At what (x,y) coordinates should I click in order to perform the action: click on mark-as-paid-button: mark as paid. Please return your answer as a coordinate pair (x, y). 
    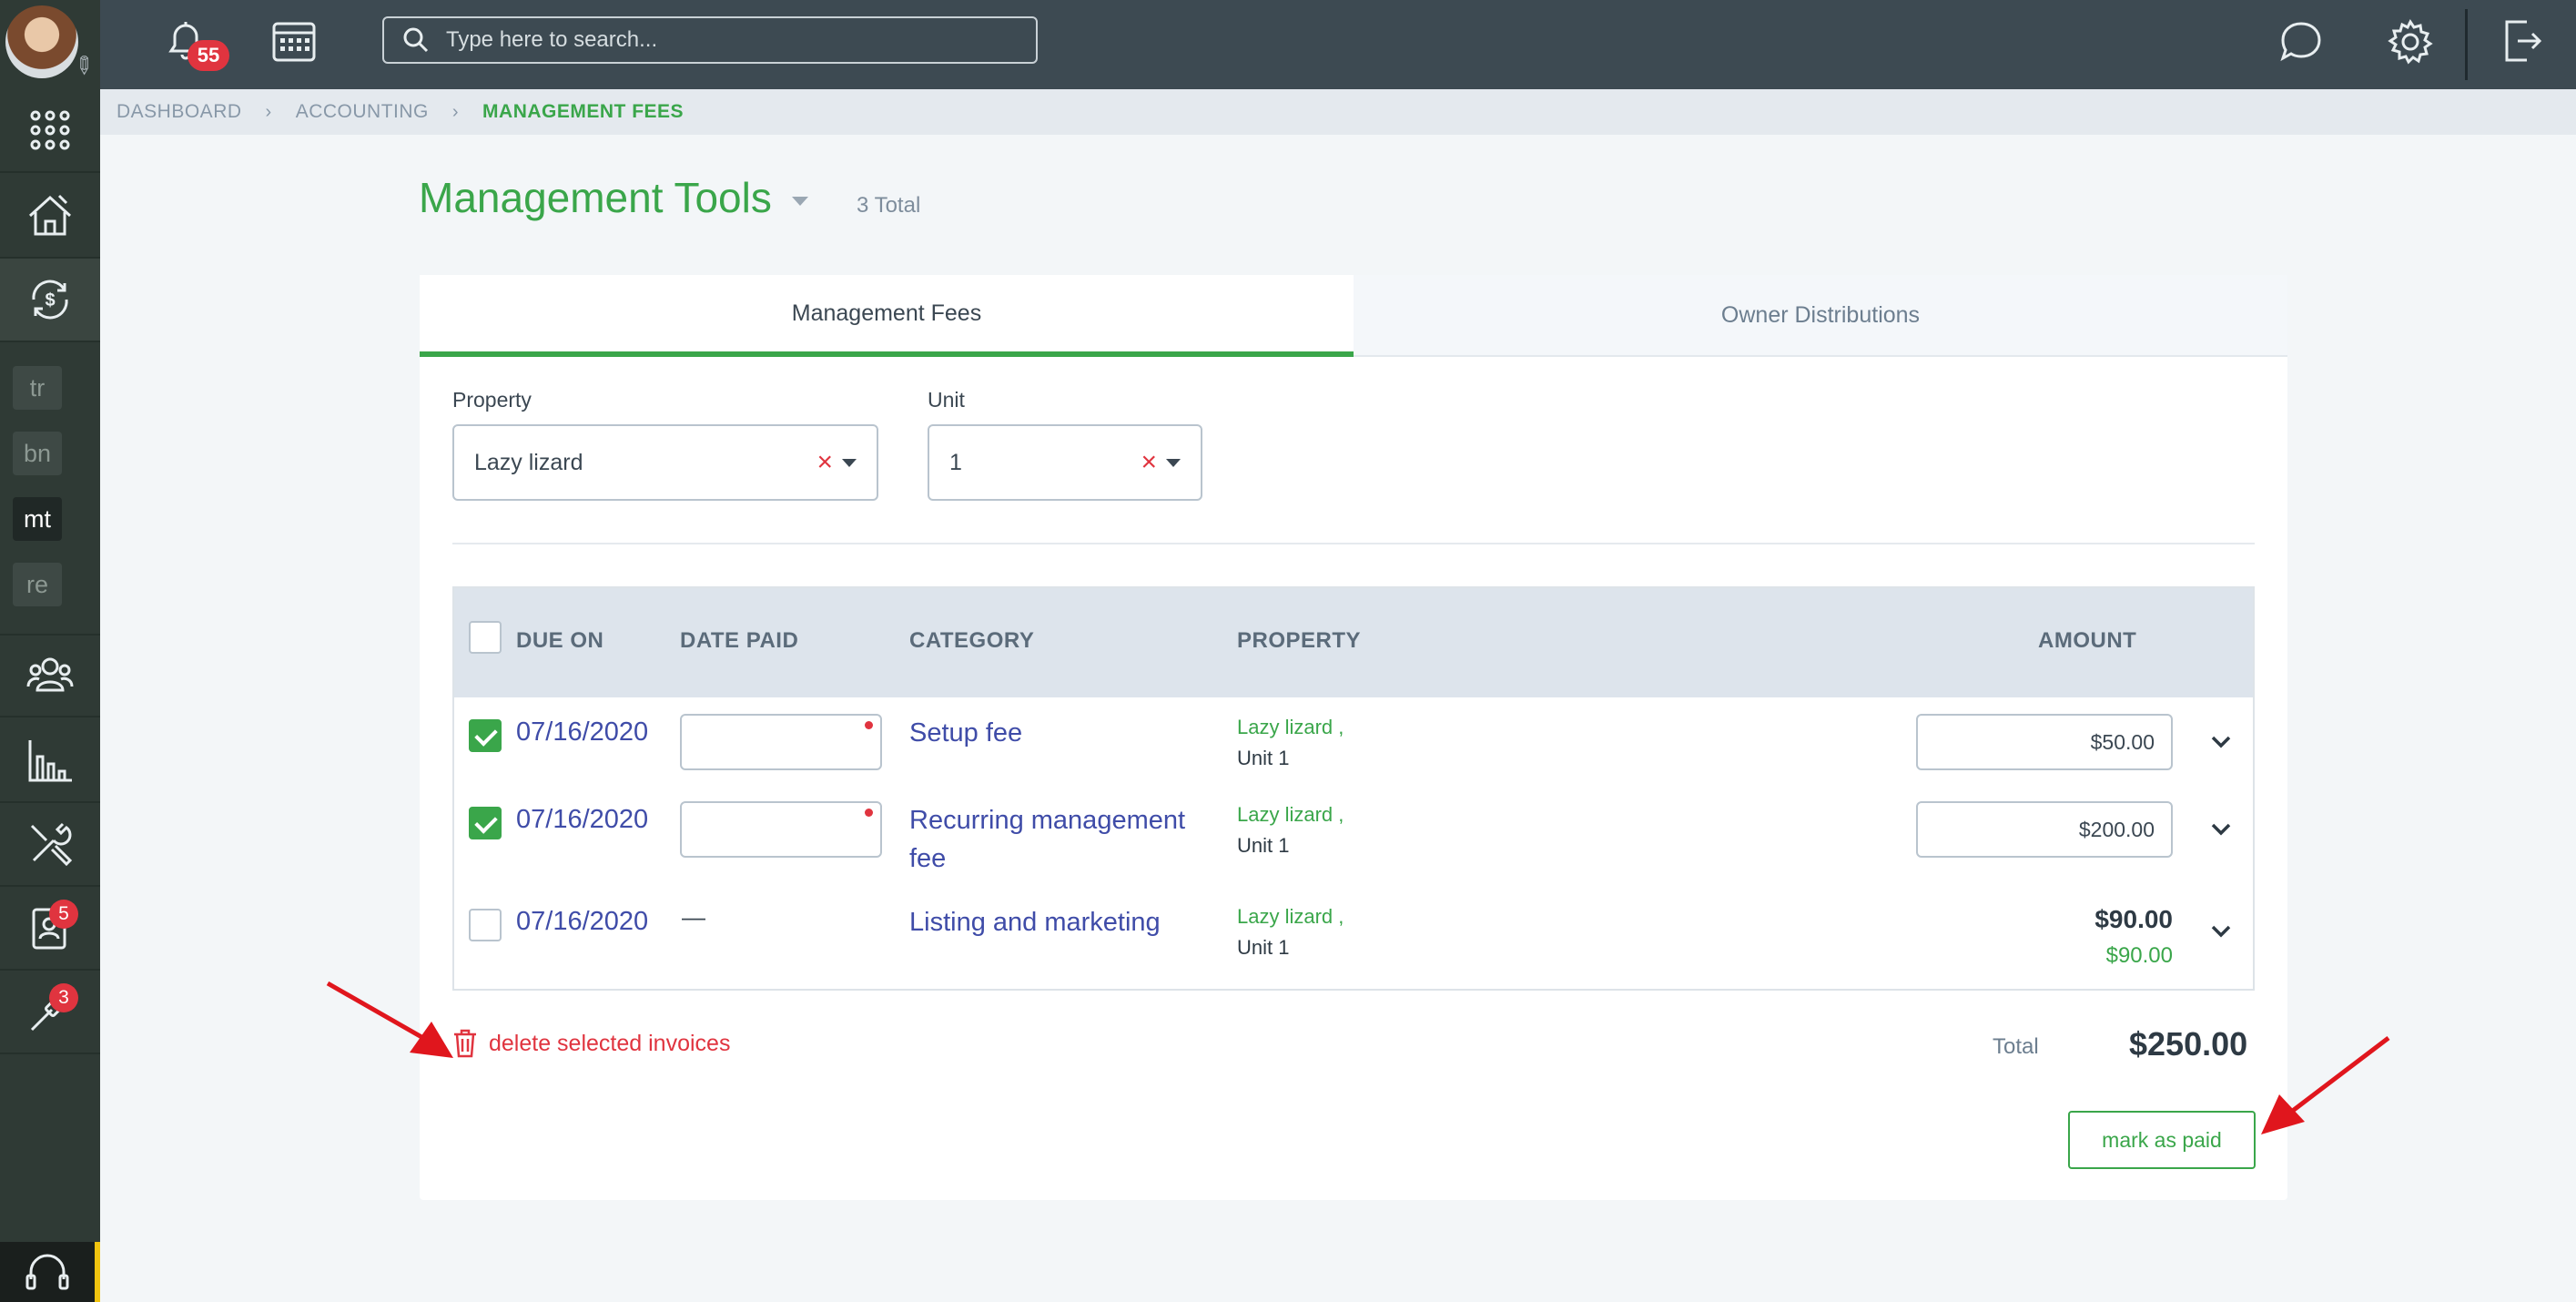
    Looking at the image, I should click on (2162, 1140).